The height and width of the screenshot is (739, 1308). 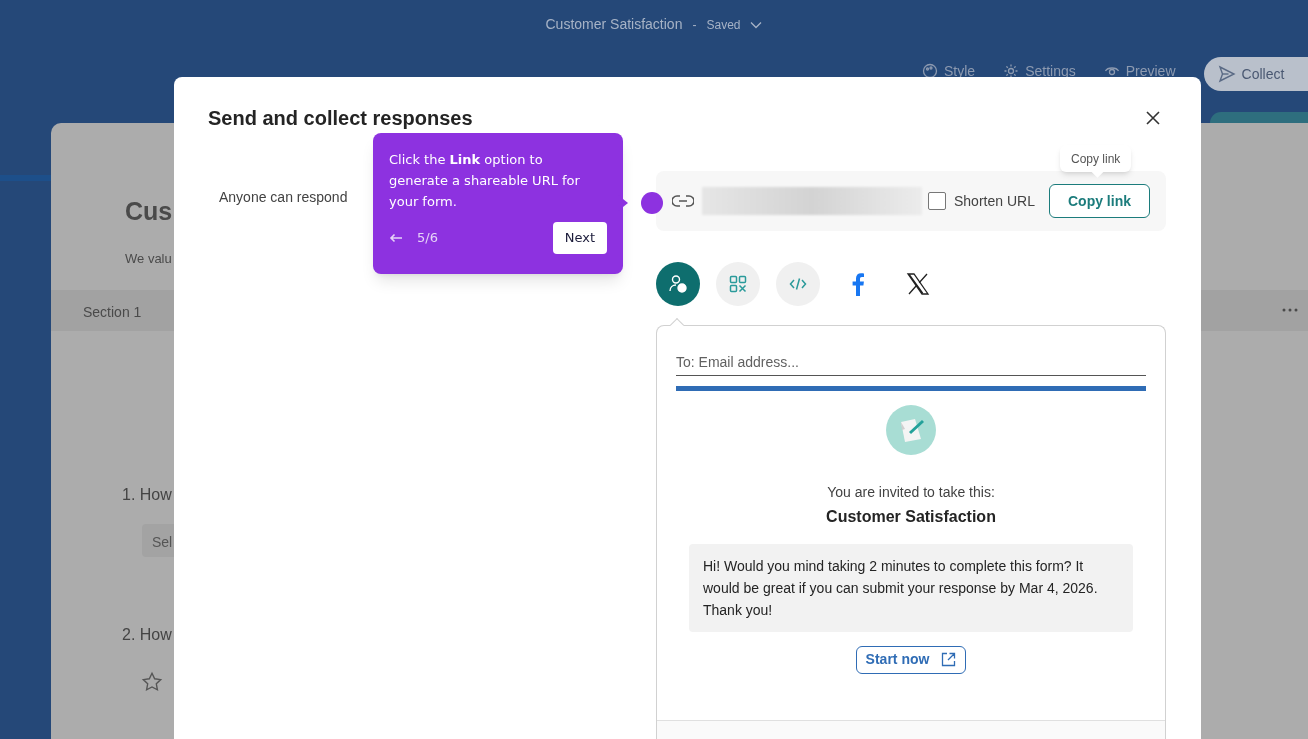 What do you see at coordinates (579, 238) in the screenshot?
I see `next-button: Next` at bounding box center [579, 238].